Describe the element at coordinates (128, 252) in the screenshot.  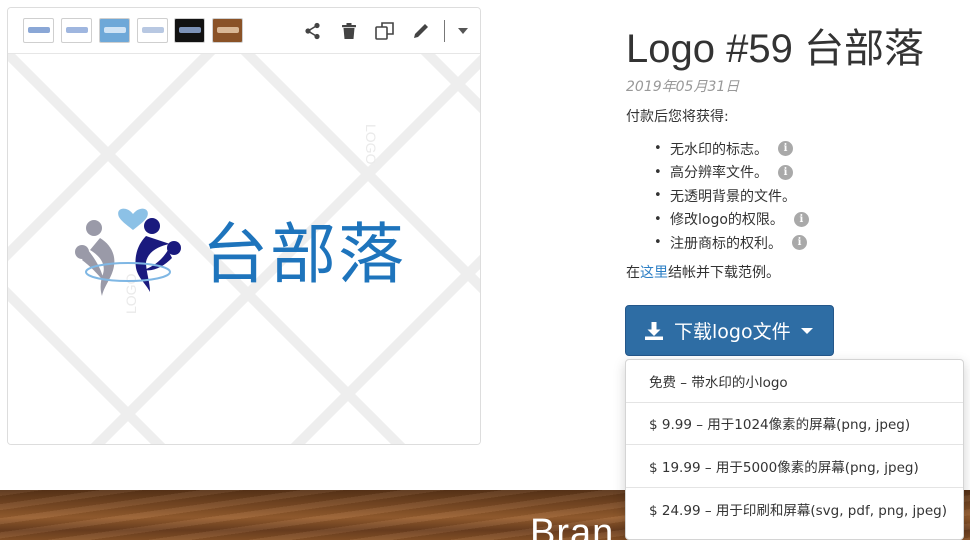
I see `logo-figure-icon` at that location.